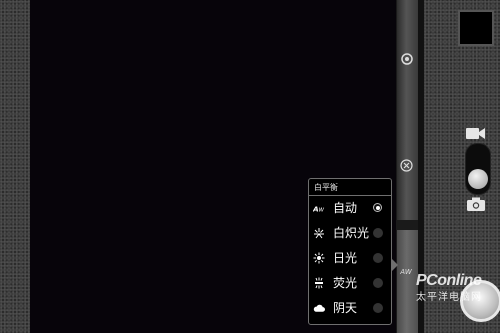 The image size is (500, 333). Describe the element at coordinates (476, 203) in the screenshot. I see `camera-icon` at that location.